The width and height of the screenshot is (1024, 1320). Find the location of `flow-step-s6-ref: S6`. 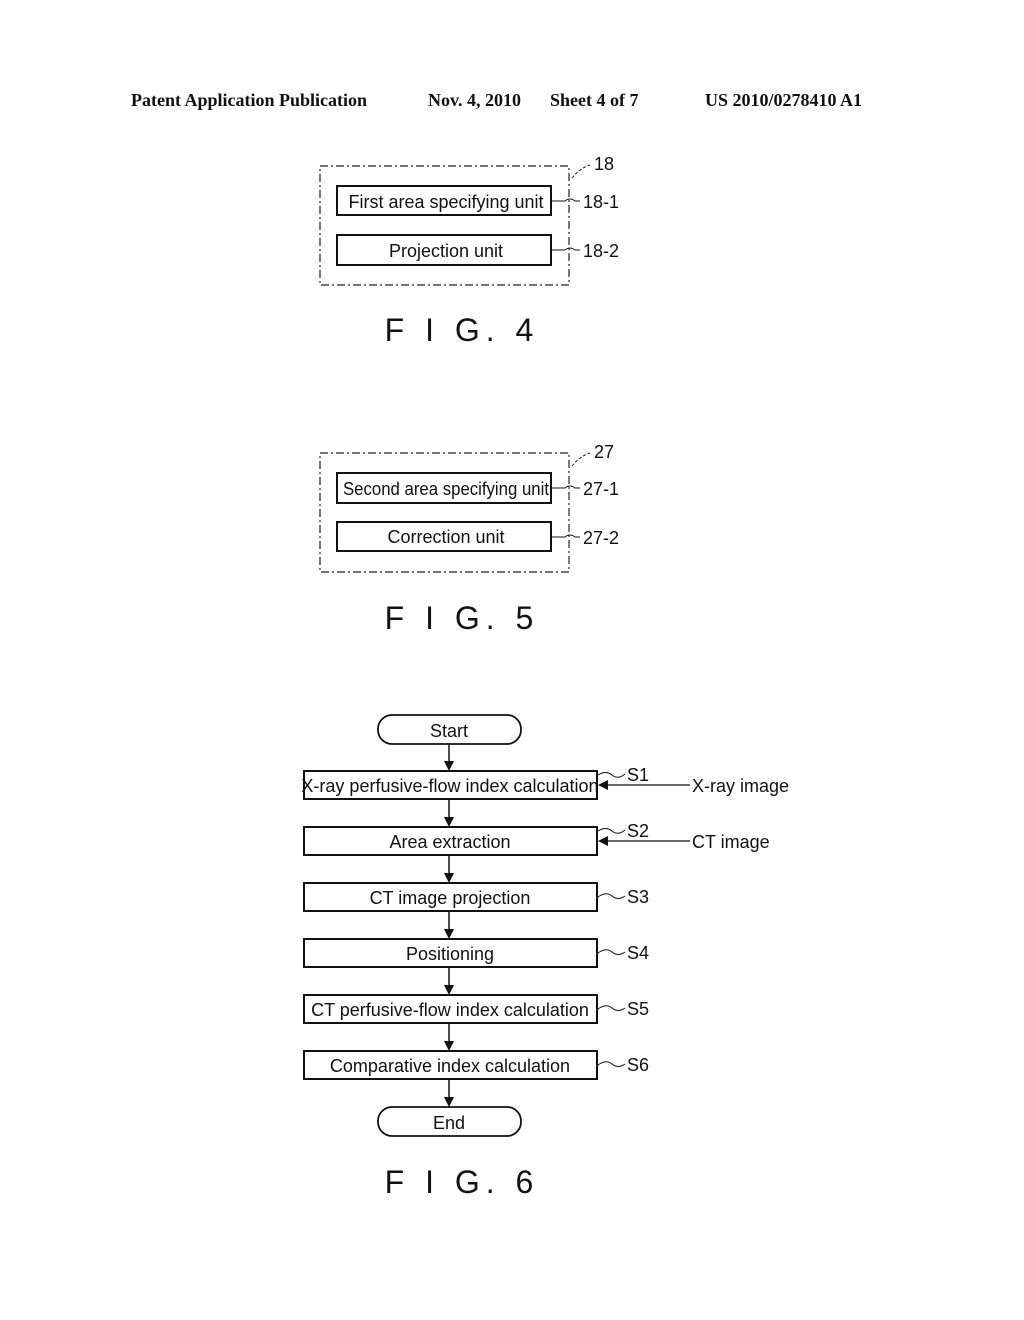

flow-step-s6-ref: S6 is located at coordinates (638, 1065).